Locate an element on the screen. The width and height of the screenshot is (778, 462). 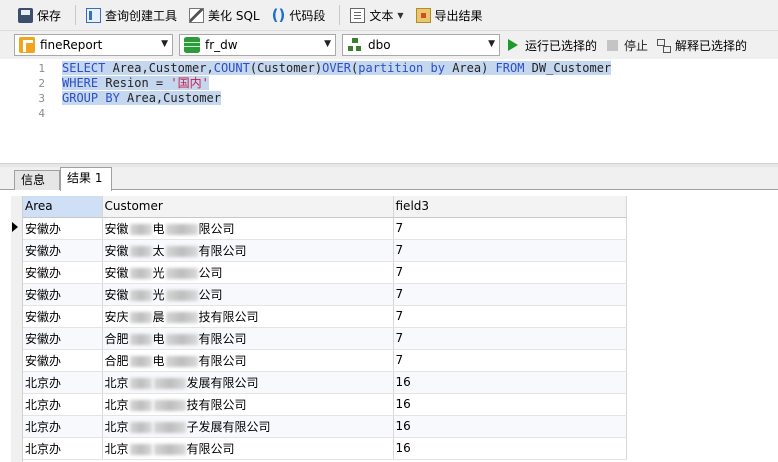
stop-button: 停止 is located at coordinates (627, 45).